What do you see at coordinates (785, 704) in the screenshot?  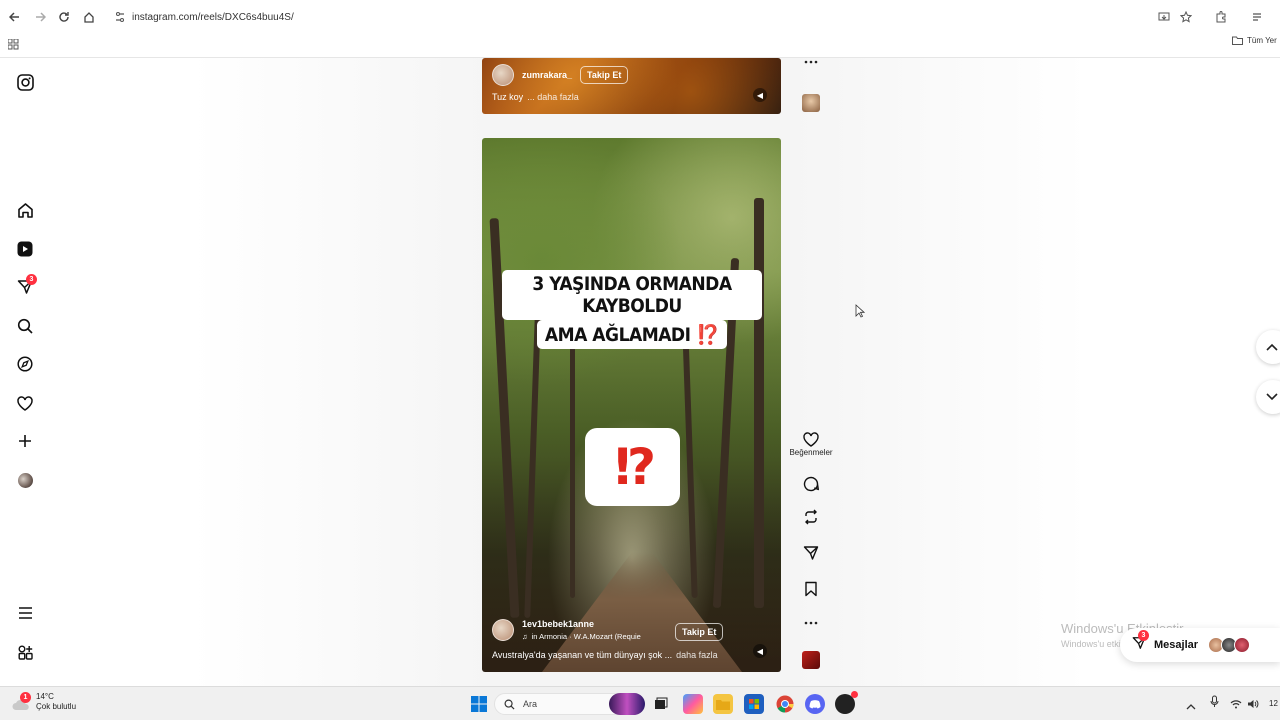 I see `chrome-icon` at bounding box center [785, 704].